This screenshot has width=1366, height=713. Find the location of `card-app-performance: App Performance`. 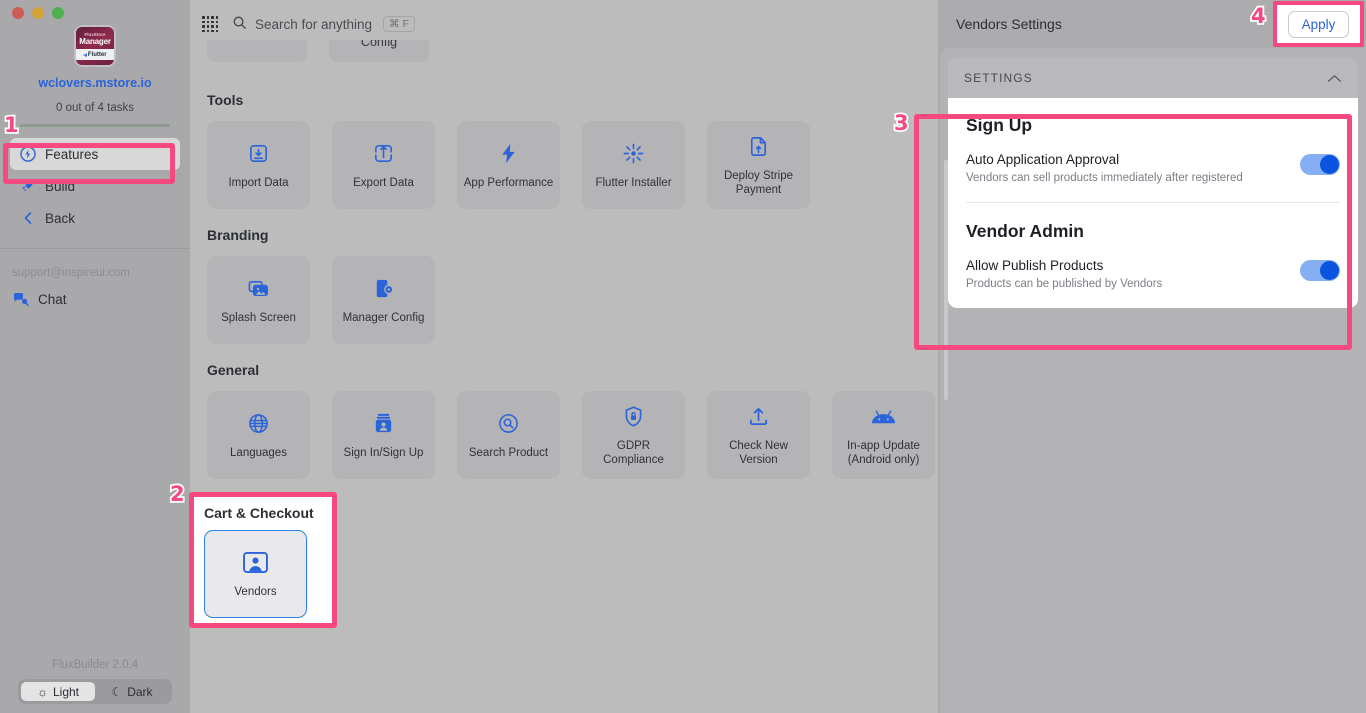

card-app-performance: App Performance is located at coordinates (508, 165).